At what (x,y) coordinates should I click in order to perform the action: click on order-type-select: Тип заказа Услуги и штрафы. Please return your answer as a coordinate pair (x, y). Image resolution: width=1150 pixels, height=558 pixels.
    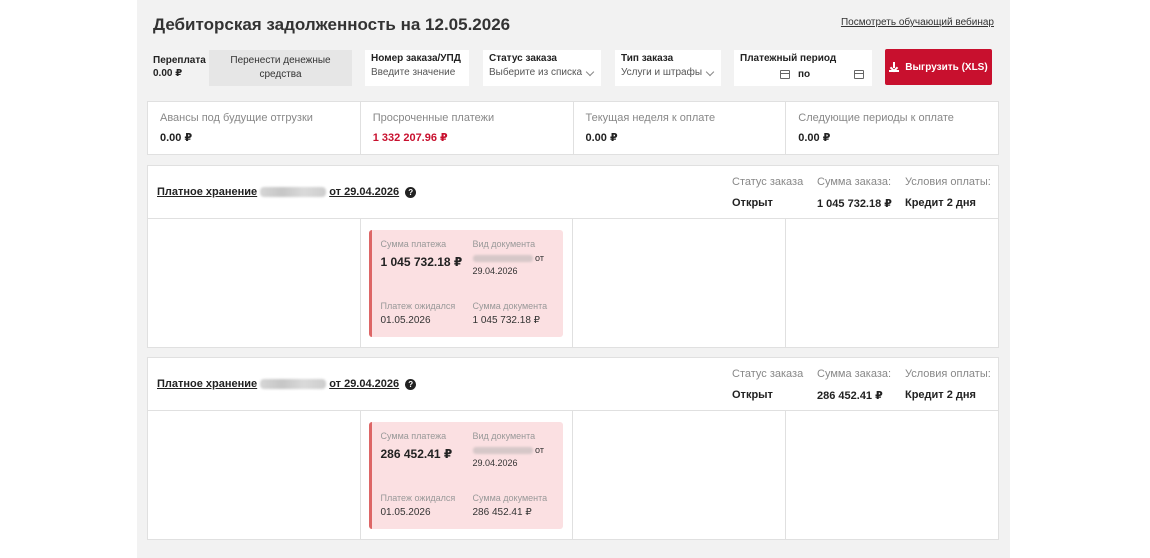
    Looking at the image, I should click on (668, 68).